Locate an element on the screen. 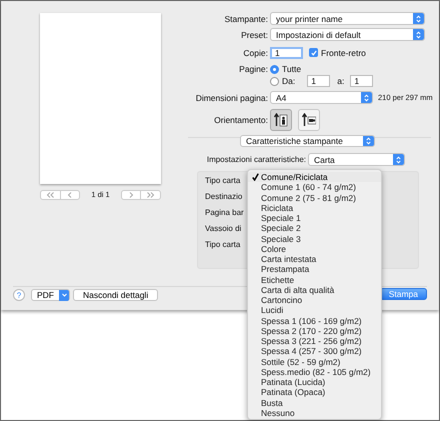 The height and width of the screenshot is (421, 440). menu-item: Nessuno is located at coordinates (314, 413).